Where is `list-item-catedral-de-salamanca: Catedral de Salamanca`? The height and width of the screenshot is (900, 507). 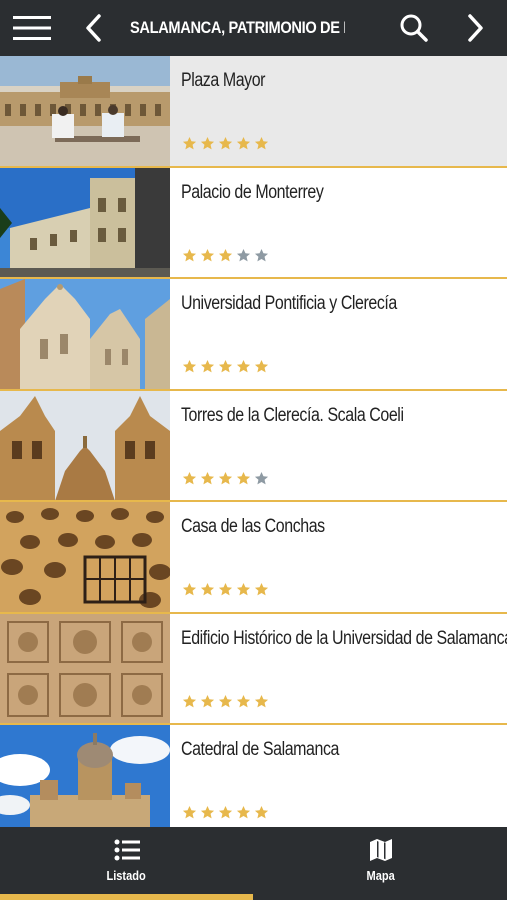
list-item-catedral-de-salamanca: Catedral de Salamanca is located at coordinates (253, 776).